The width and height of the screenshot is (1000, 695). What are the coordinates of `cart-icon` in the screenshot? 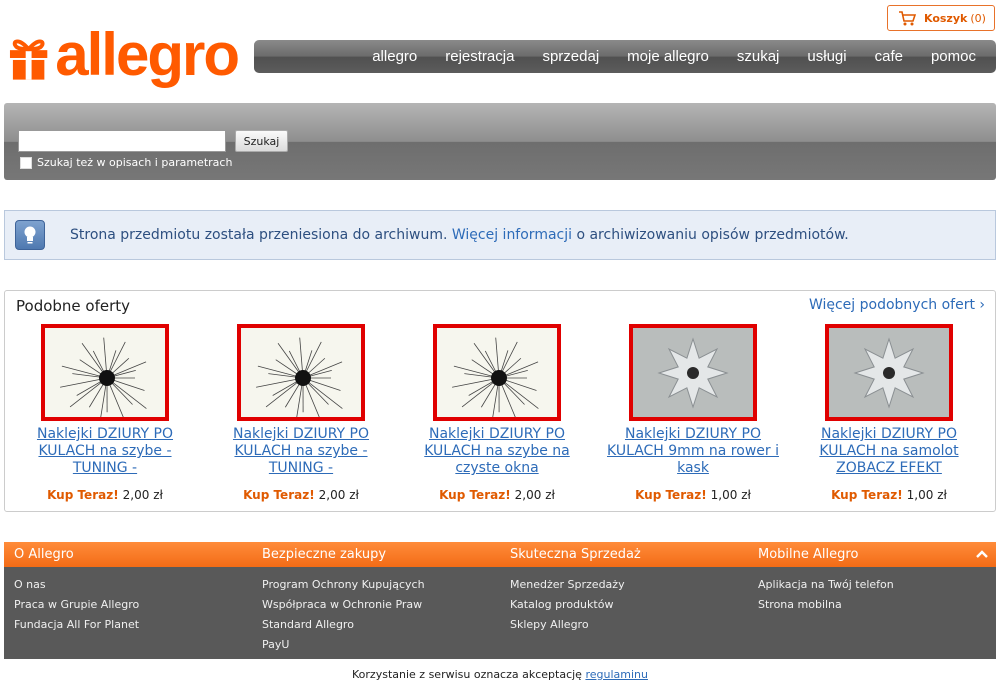 It's located at (907, 17).